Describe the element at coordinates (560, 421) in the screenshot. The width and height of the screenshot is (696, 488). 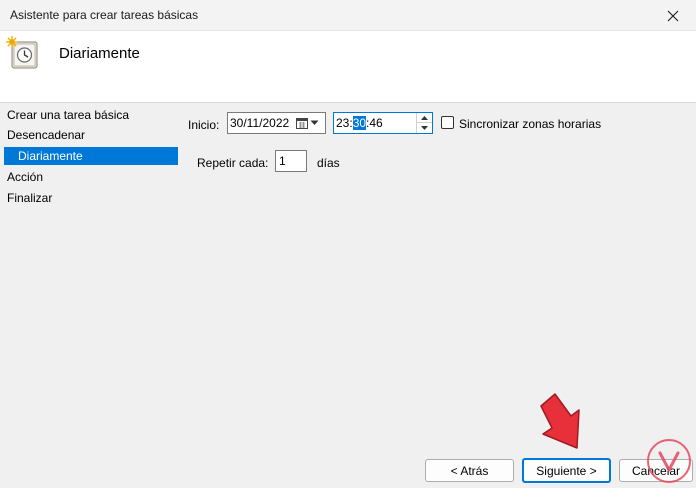
I see `pointer-arrow-icon` at that location.